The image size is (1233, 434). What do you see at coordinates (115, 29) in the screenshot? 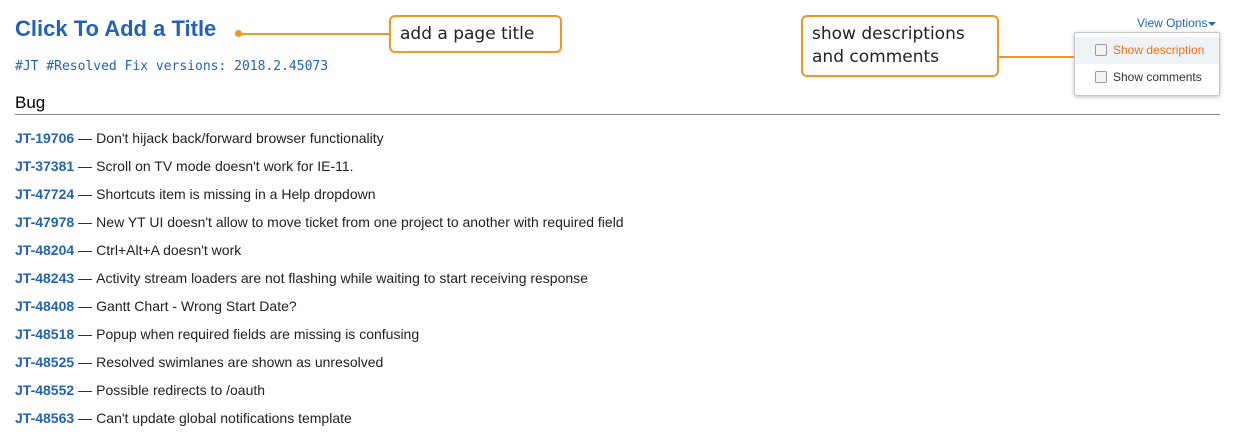
I see `page-title: Click To Add a Title` at bounding box center [115, 29].